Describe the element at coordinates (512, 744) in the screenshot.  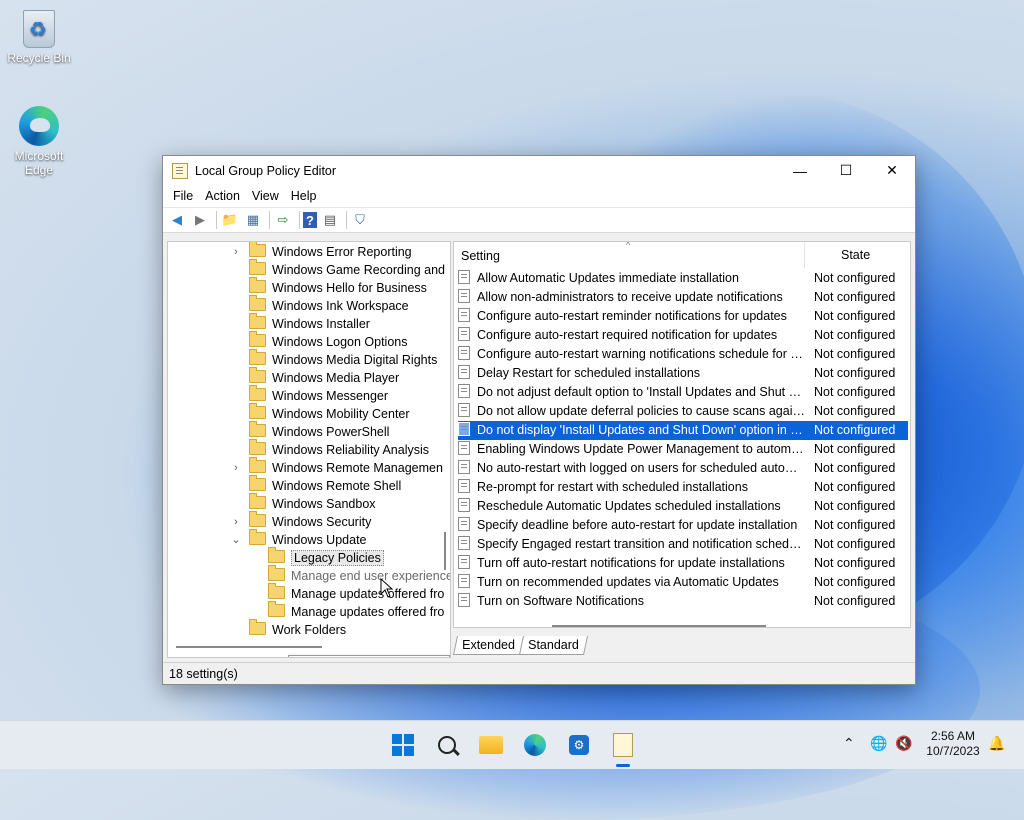
I see `taskbar: ⚙ ⌃ 🌐 🔇 2:56 AM 10/7/2023 🔔` at that location.